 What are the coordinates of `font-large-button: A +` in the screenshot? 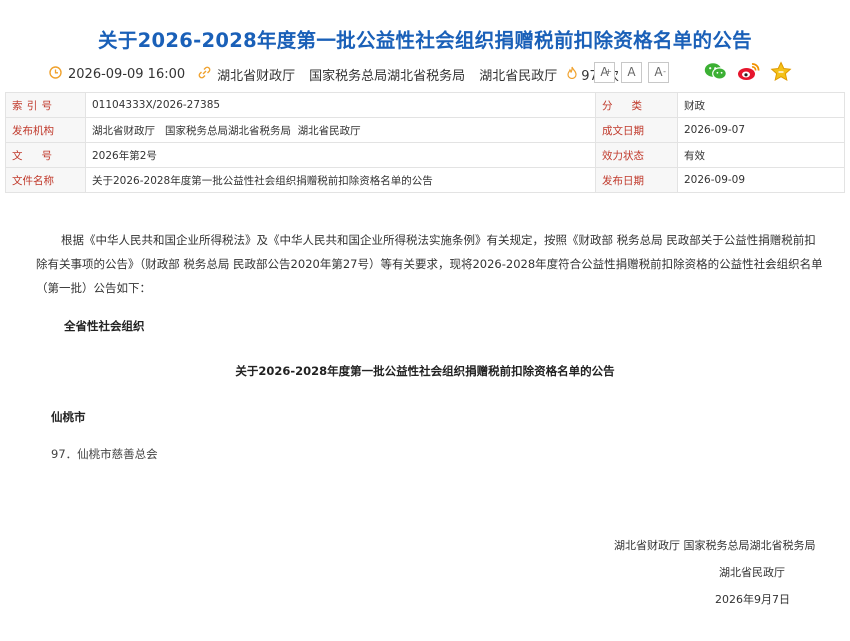 It's located at (604, 72).